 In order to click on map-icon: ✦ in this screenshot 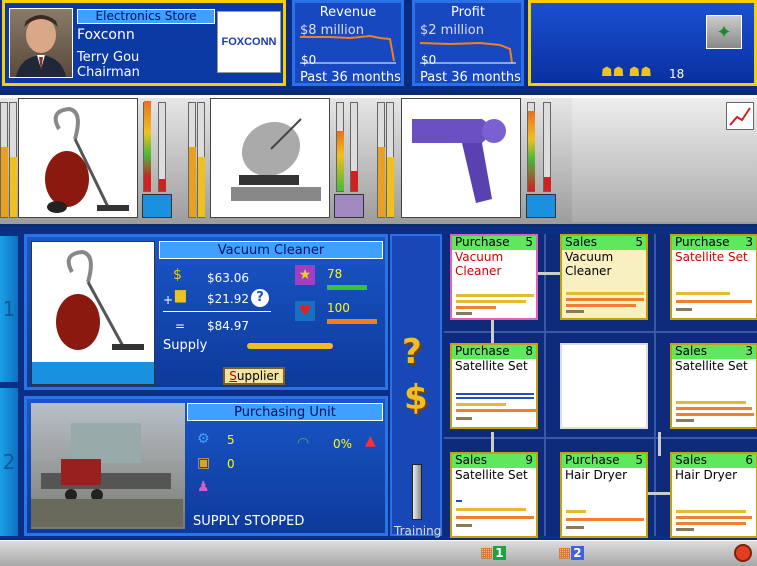, I will do `click(724, 32)`.